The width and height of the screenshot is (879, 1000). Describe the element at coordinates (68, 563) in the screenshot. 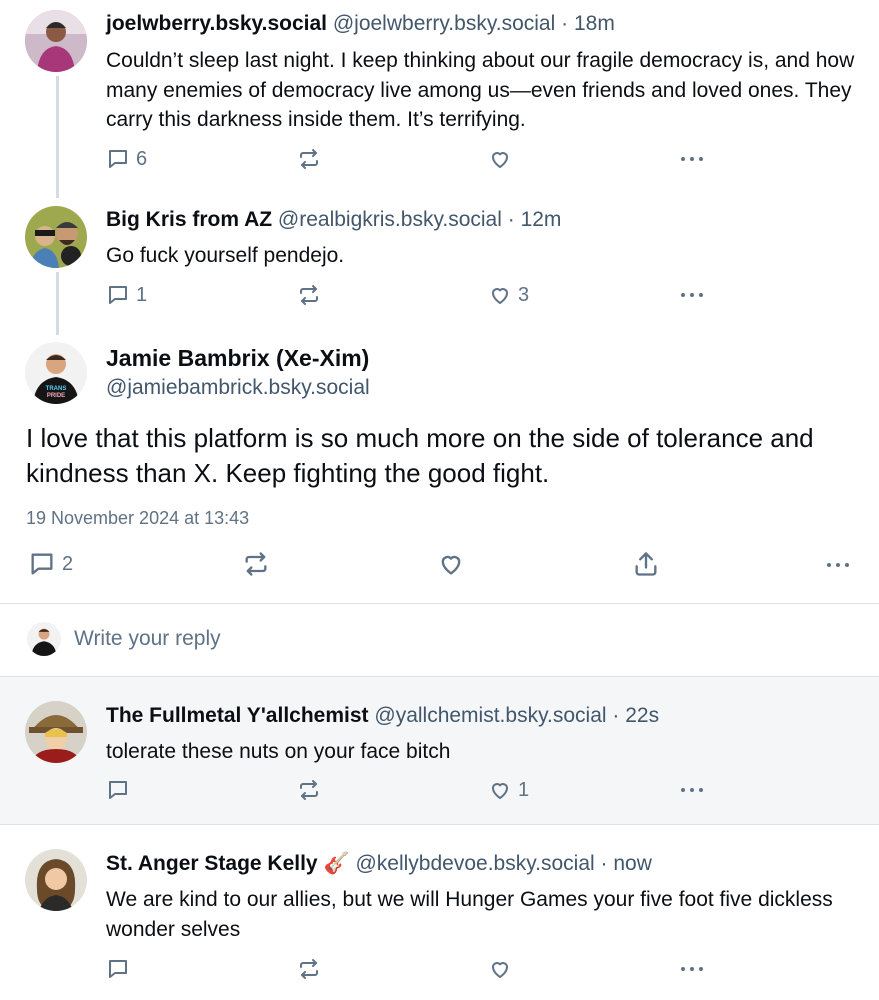

I see `reply-count: 2` at that location.